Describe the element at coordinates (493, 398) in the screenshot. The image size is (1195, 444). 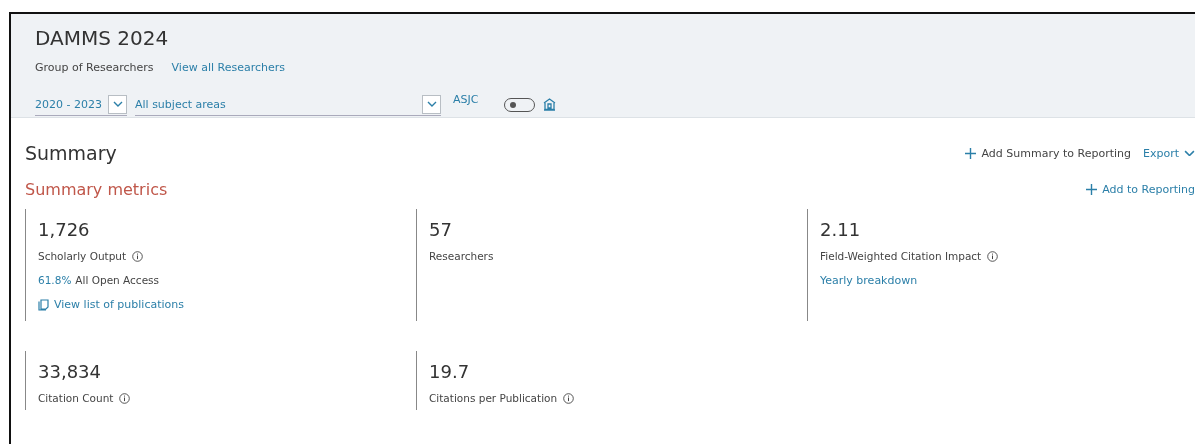
I see `metric-label: Citations per Publication` at that location.